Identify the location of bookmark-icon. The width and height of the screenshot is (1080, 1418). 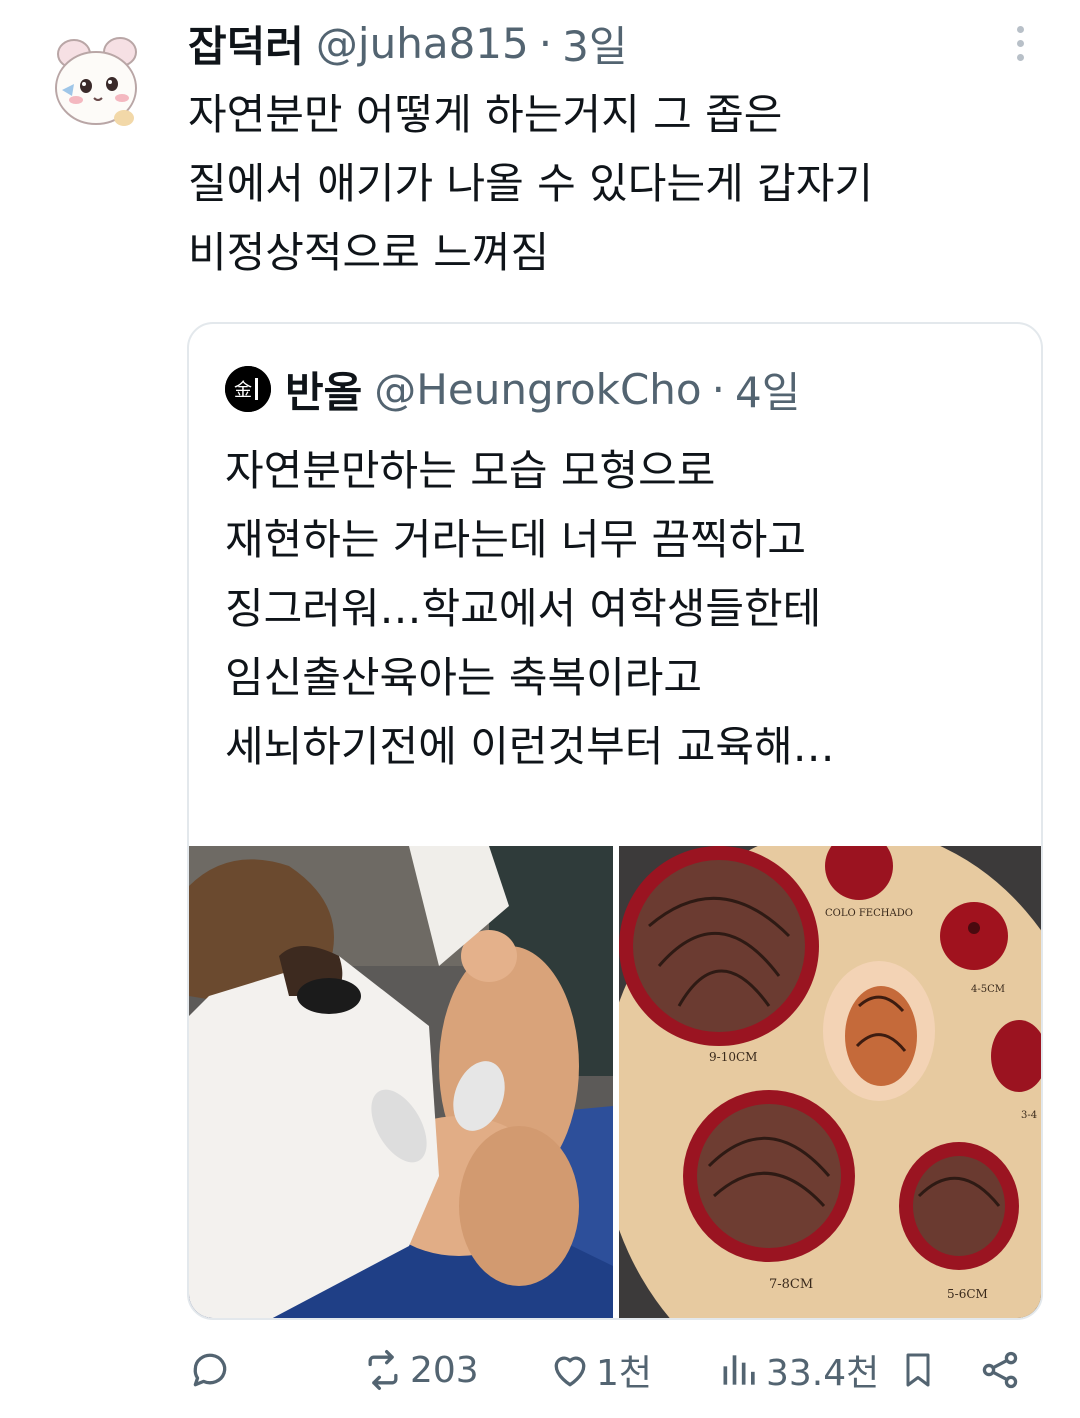
(918, 1370).